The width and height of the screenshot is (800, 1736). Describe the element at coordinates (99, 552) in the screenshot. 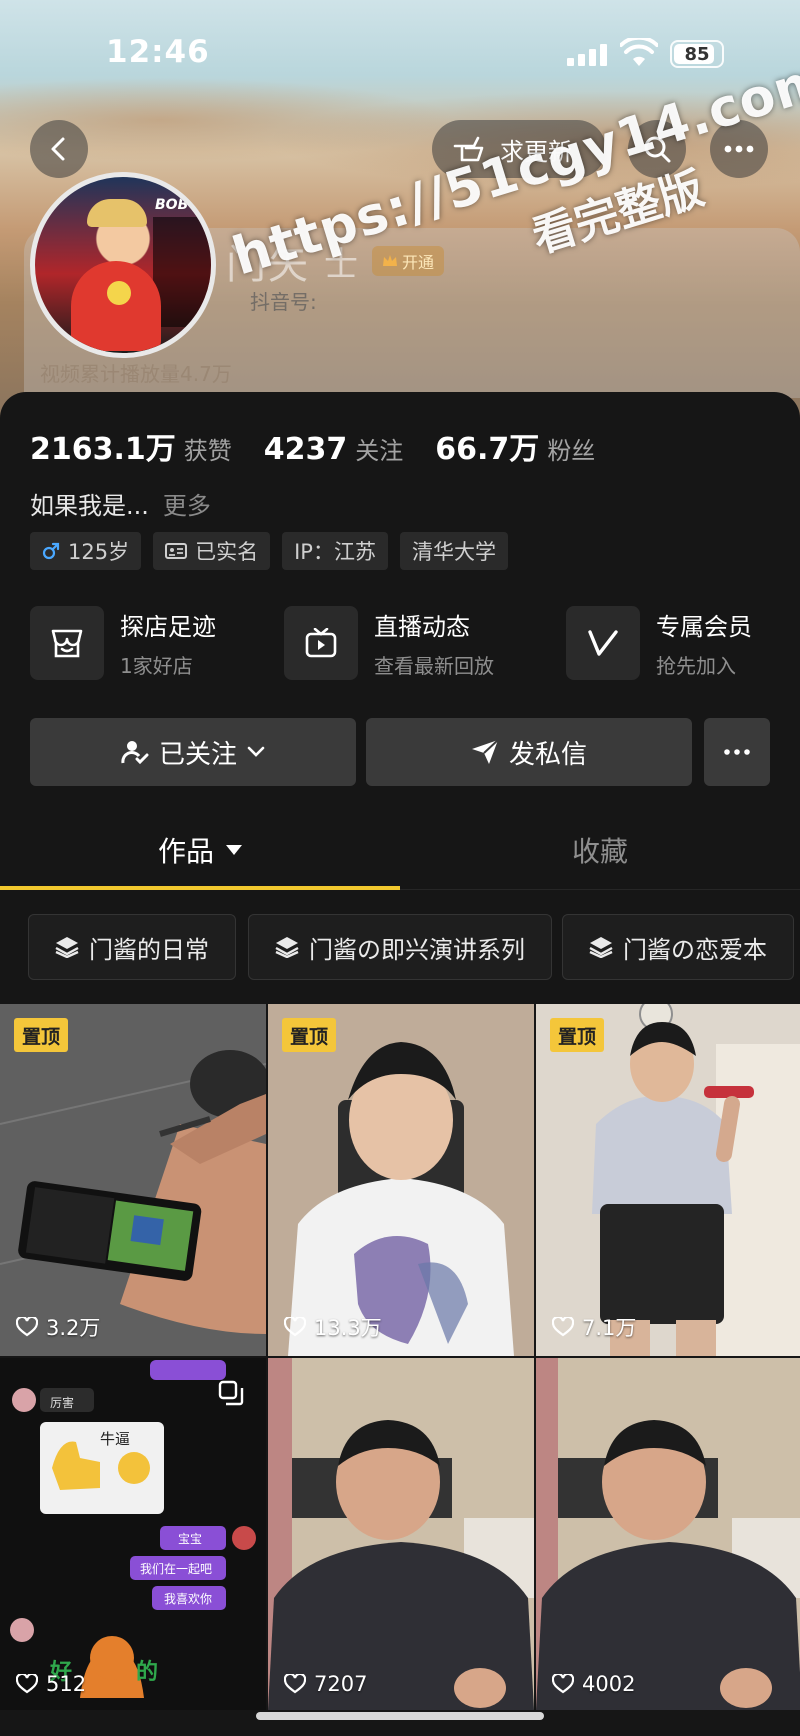

I see `tag-age-text: 125岁` at that location.